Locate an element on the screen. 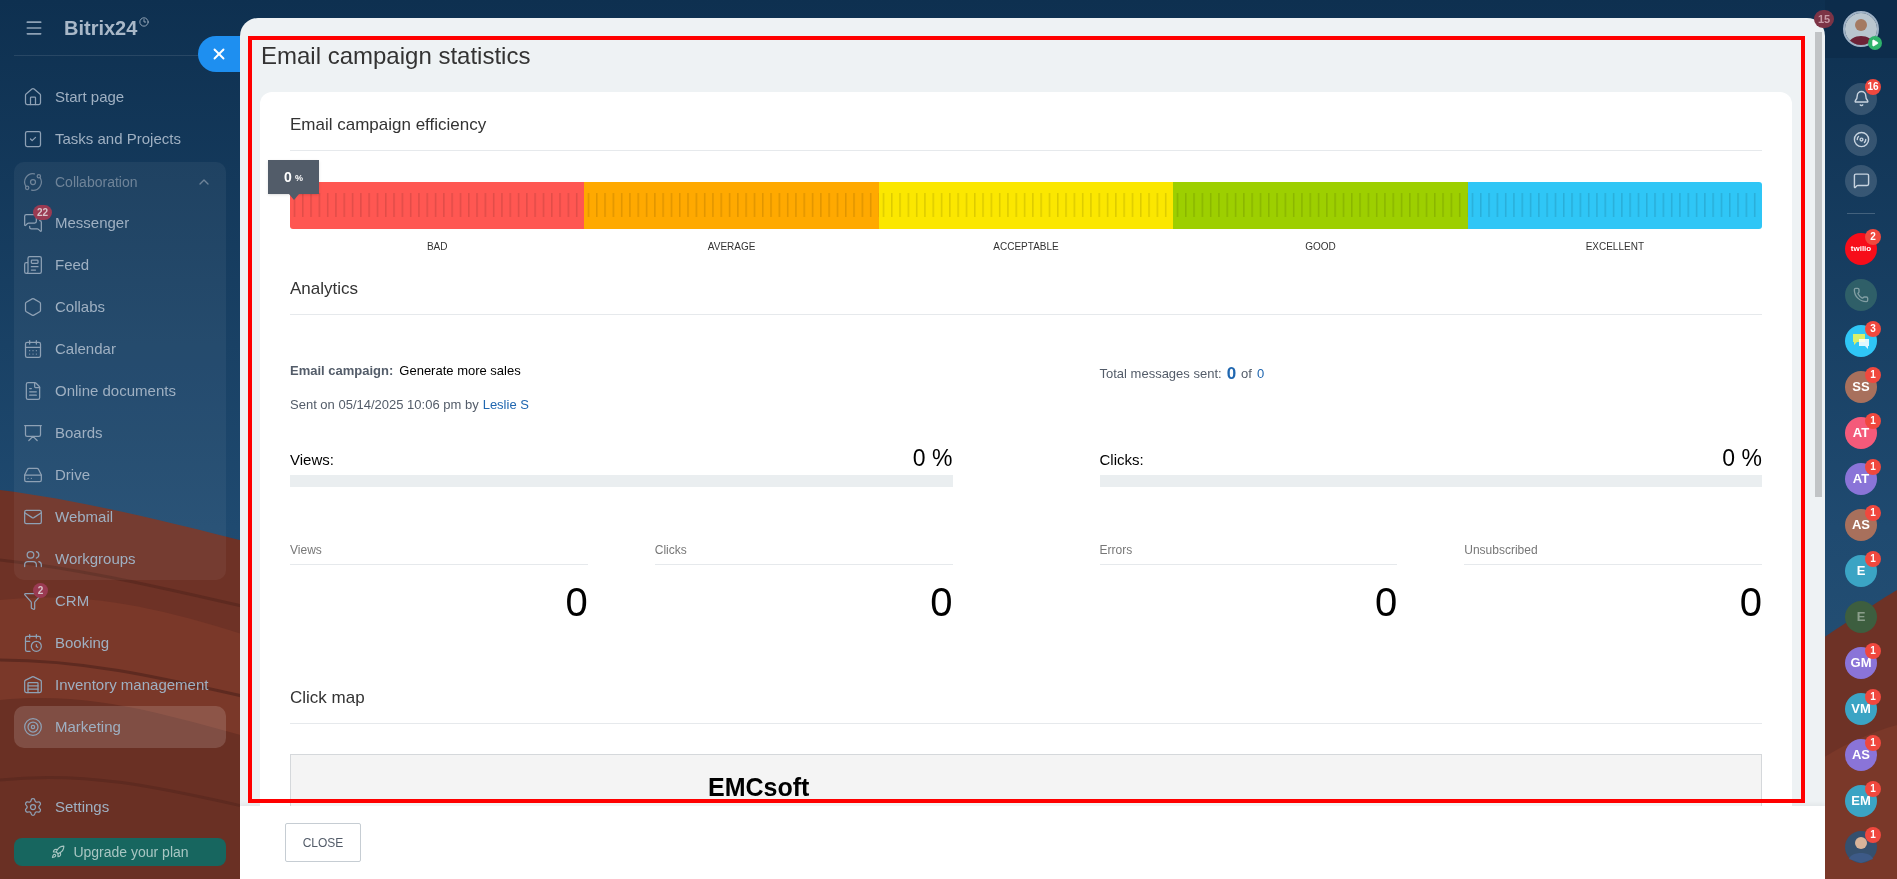 This screenshot has height=879, width=1897. sidebar-item: Boards is located at coordinates (120, 433).